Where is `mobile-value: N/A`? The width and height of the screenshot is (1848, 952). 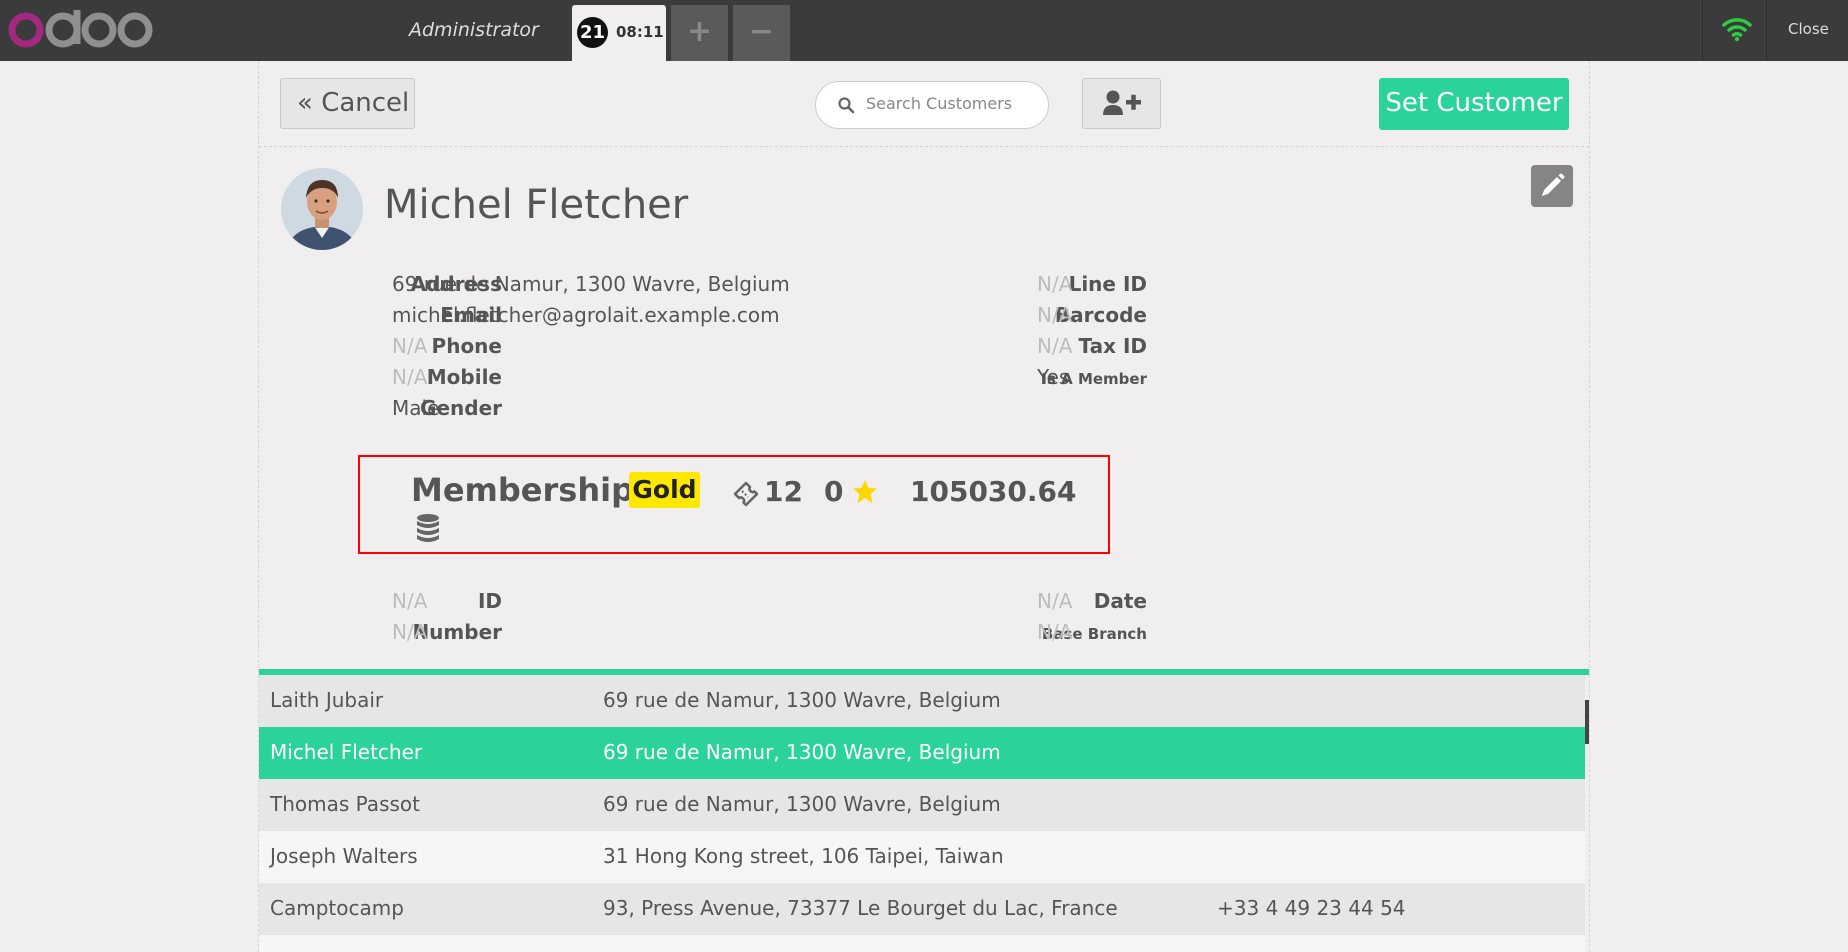
mobile-value: N/A is located at coordinates (410, 377).